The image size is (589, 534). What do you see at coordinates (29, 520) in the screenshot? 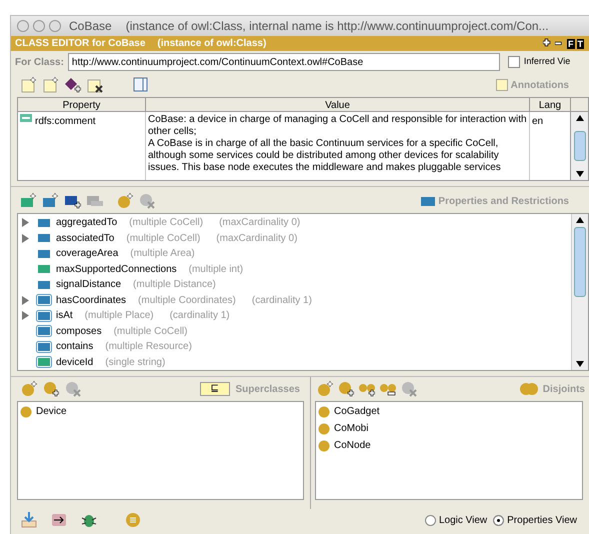
I see `download-icon` at bounding box center [29, 520].